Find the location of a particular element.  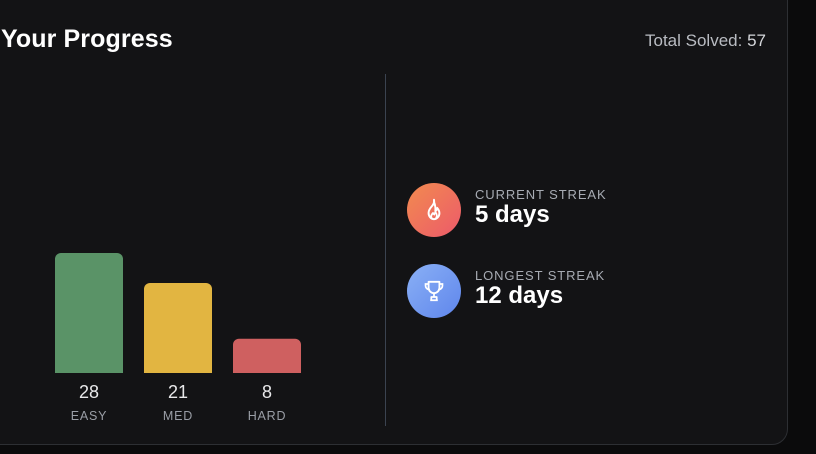

bar-med is located at coordinates (178, 331).